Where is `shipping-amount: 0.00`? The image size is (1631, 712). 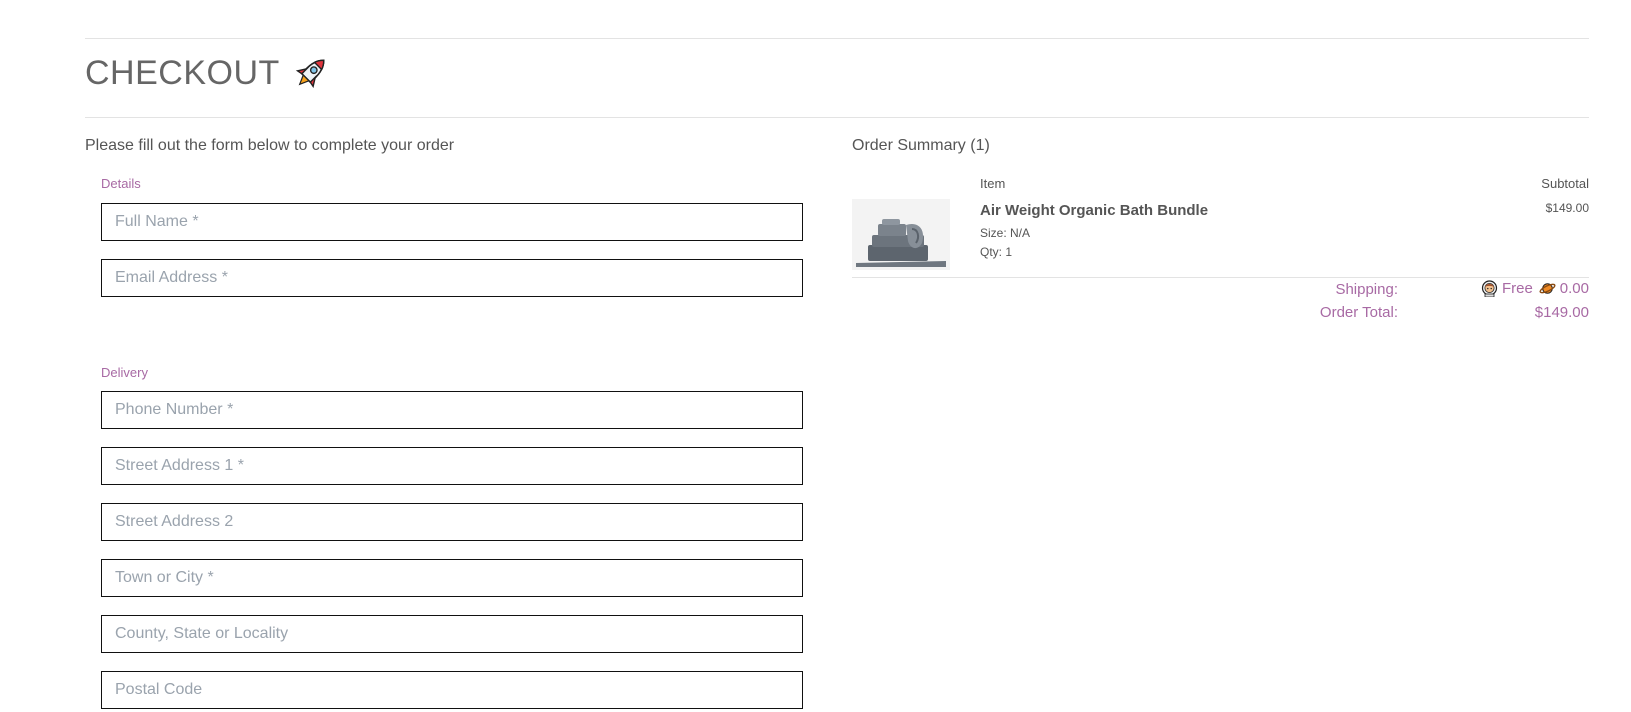 shipping-amount: 0.00 is located at coordinates (1574, 288).